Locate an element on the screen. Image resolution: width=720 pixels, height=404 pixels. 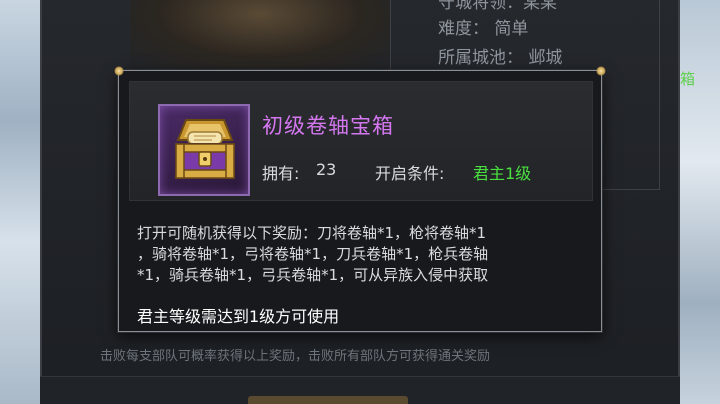
snow-terrain-right is located at coordinates (699, 202).